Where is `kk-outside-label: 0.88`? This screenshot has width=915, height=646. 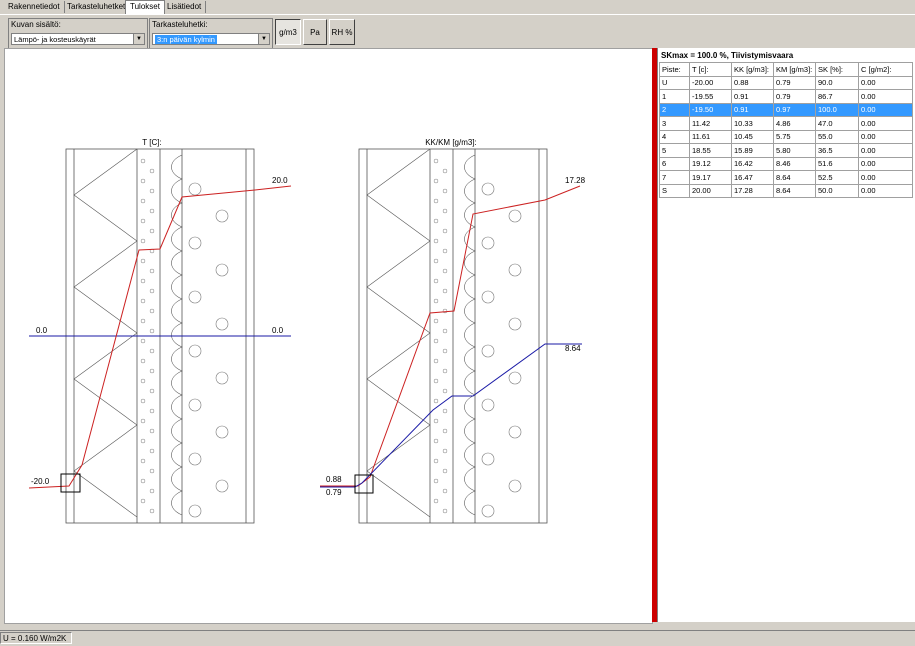 kk-outside-label: 0.88 is located at coordinates (334, 479).